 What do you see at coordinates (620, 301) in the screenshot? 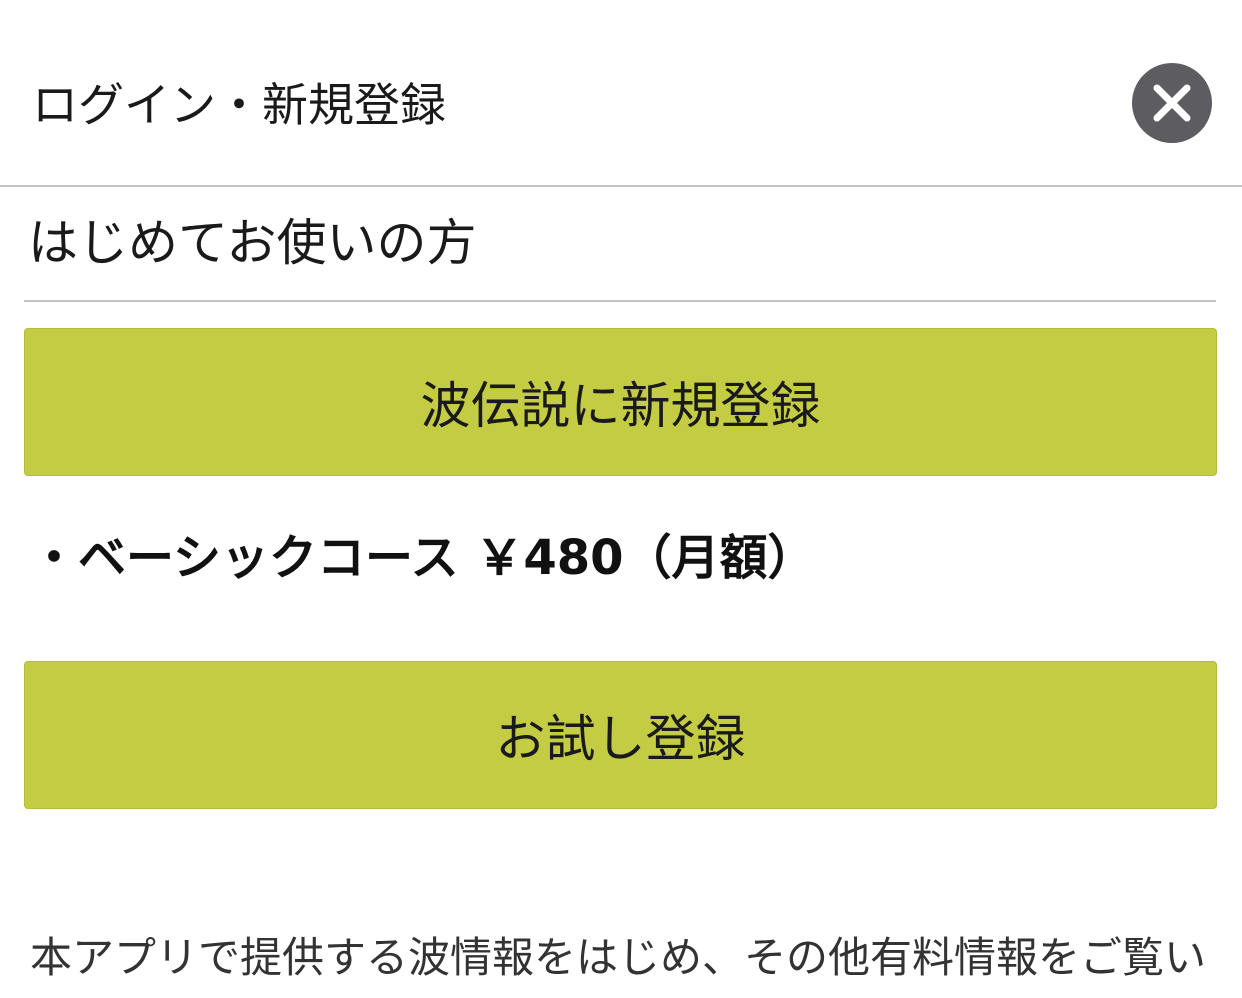
I see `section-divider` at bounding box center [620, 301].